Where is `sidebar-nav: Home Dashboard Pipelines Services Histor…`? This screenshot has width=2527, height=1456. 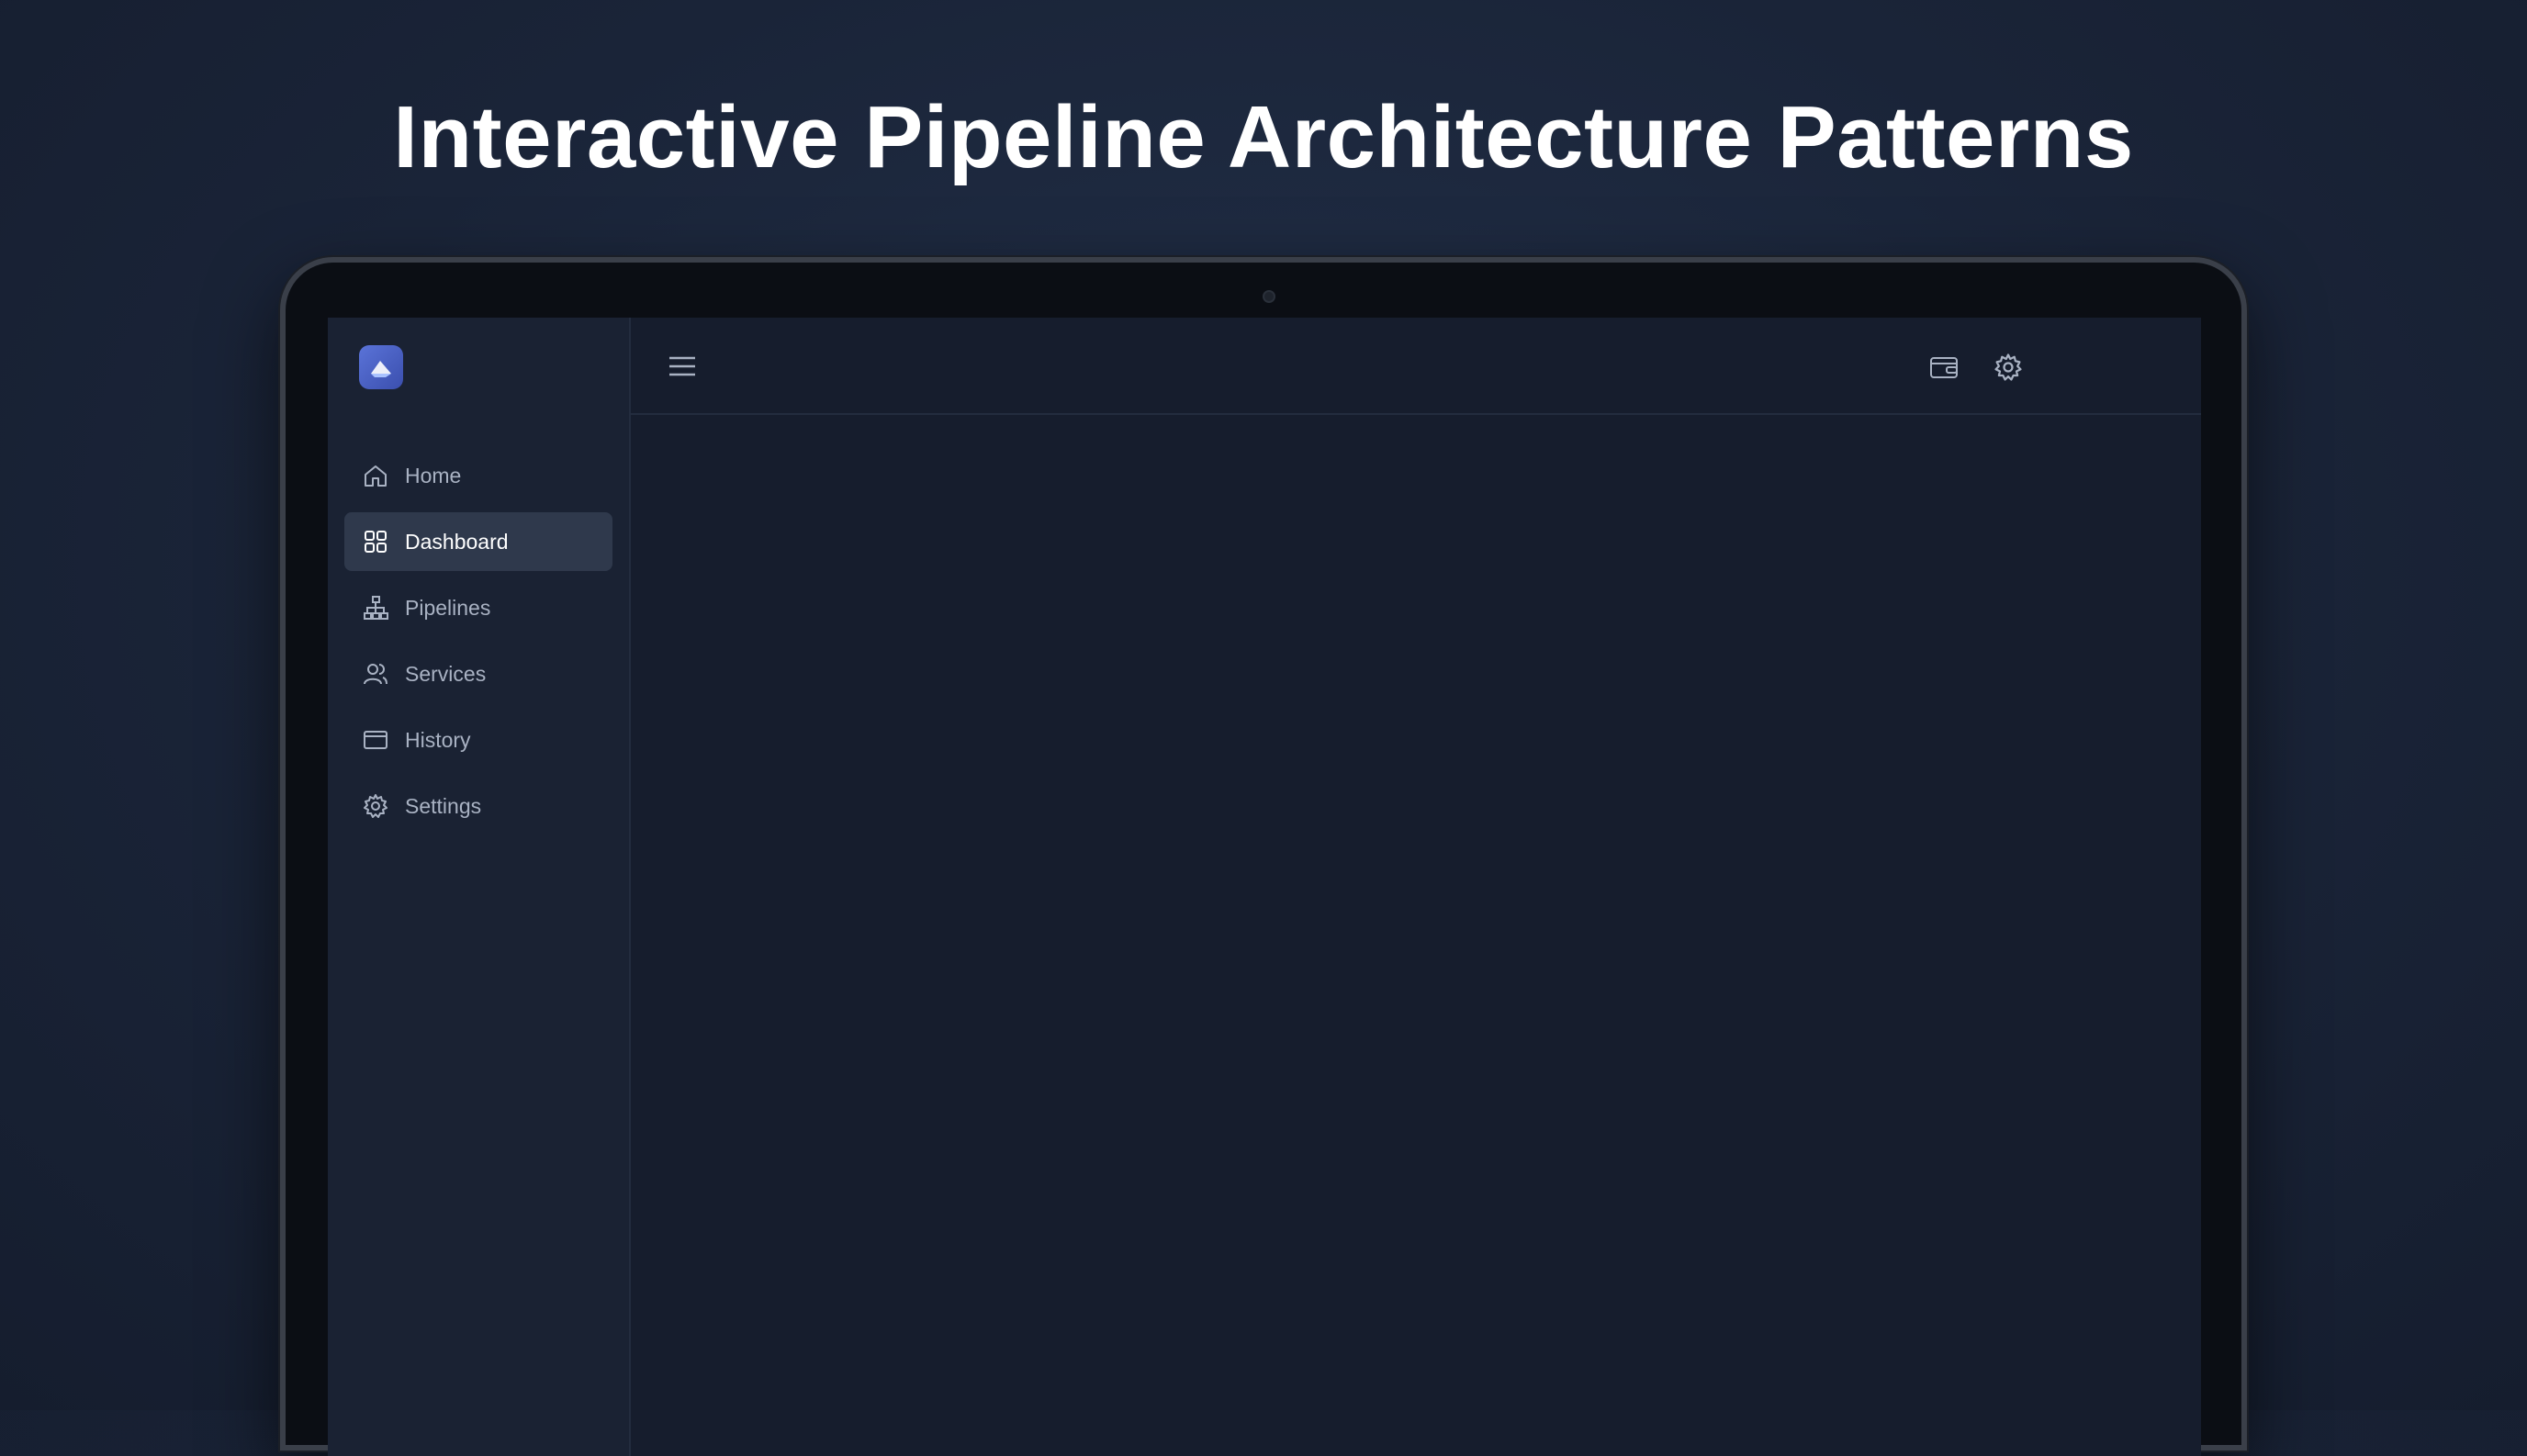
sidebar-nav: Home Dashboard Pipelines Services Histor… is located at coordinates (478, 644).